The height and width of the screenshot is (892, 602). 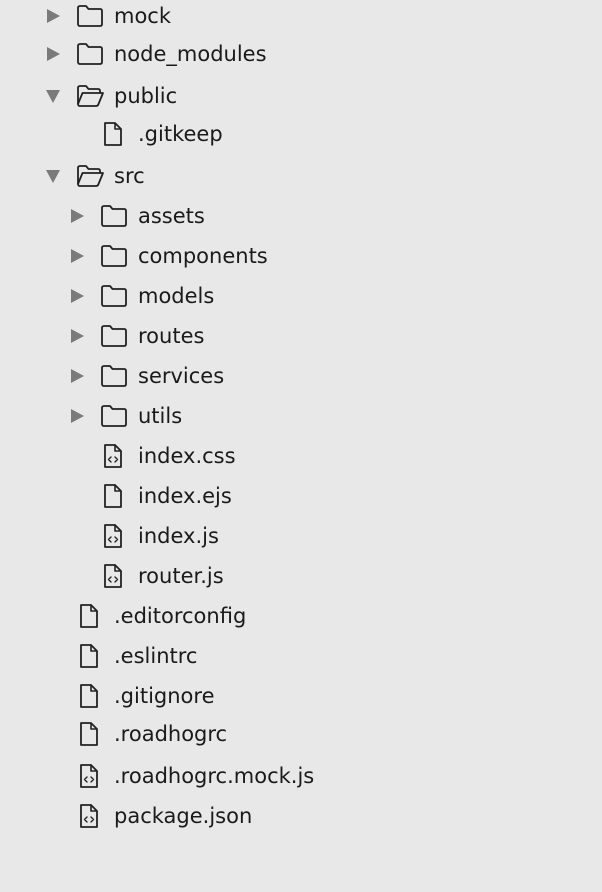 What do you see at coordinates (301, 696) in the screenshot?
I see `tree-file-dot-gitignore: .gitignore` at bounding box center [301, 696].